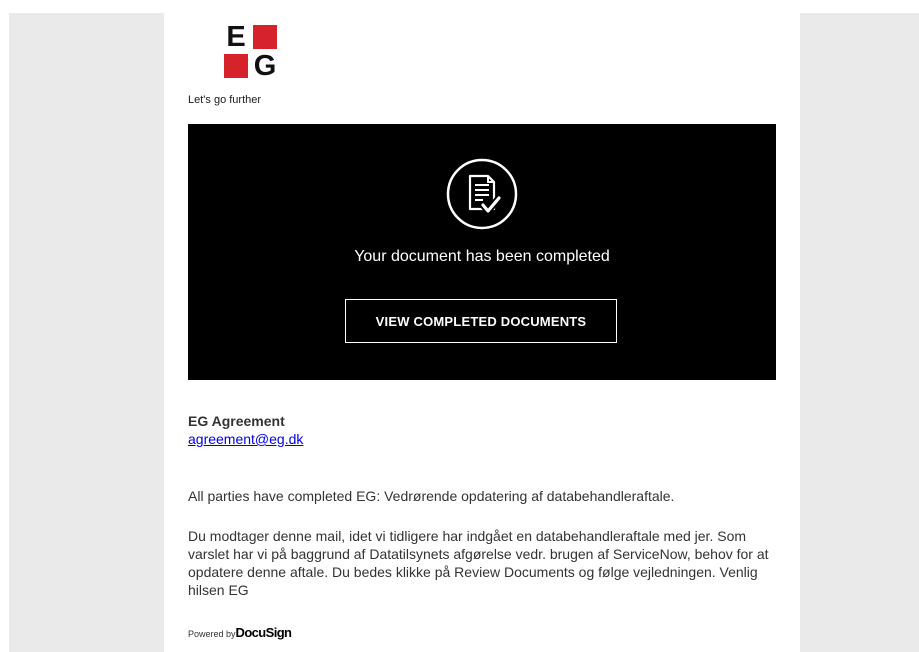  What do you see at coordinates (236, 421) in the screenshot?
I see `sender-name: EG Agreement` at bounding box center [236, 421].